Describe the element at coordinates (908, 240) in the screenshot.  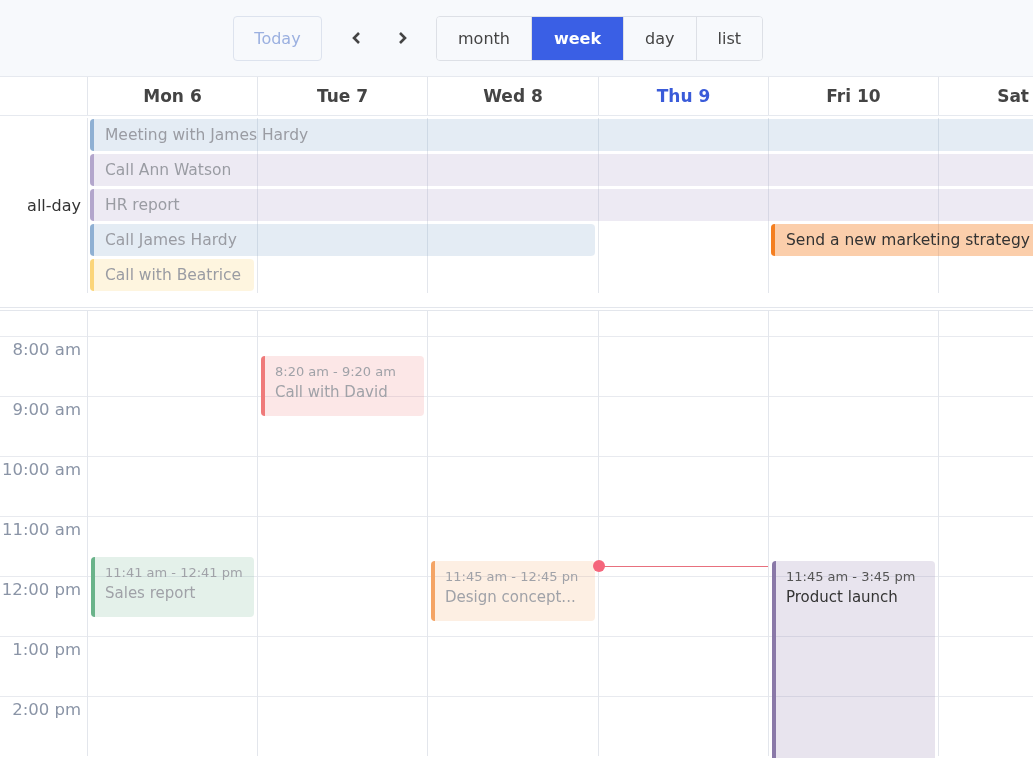
I see `event-title: Send a new marketing strategy` at that location.